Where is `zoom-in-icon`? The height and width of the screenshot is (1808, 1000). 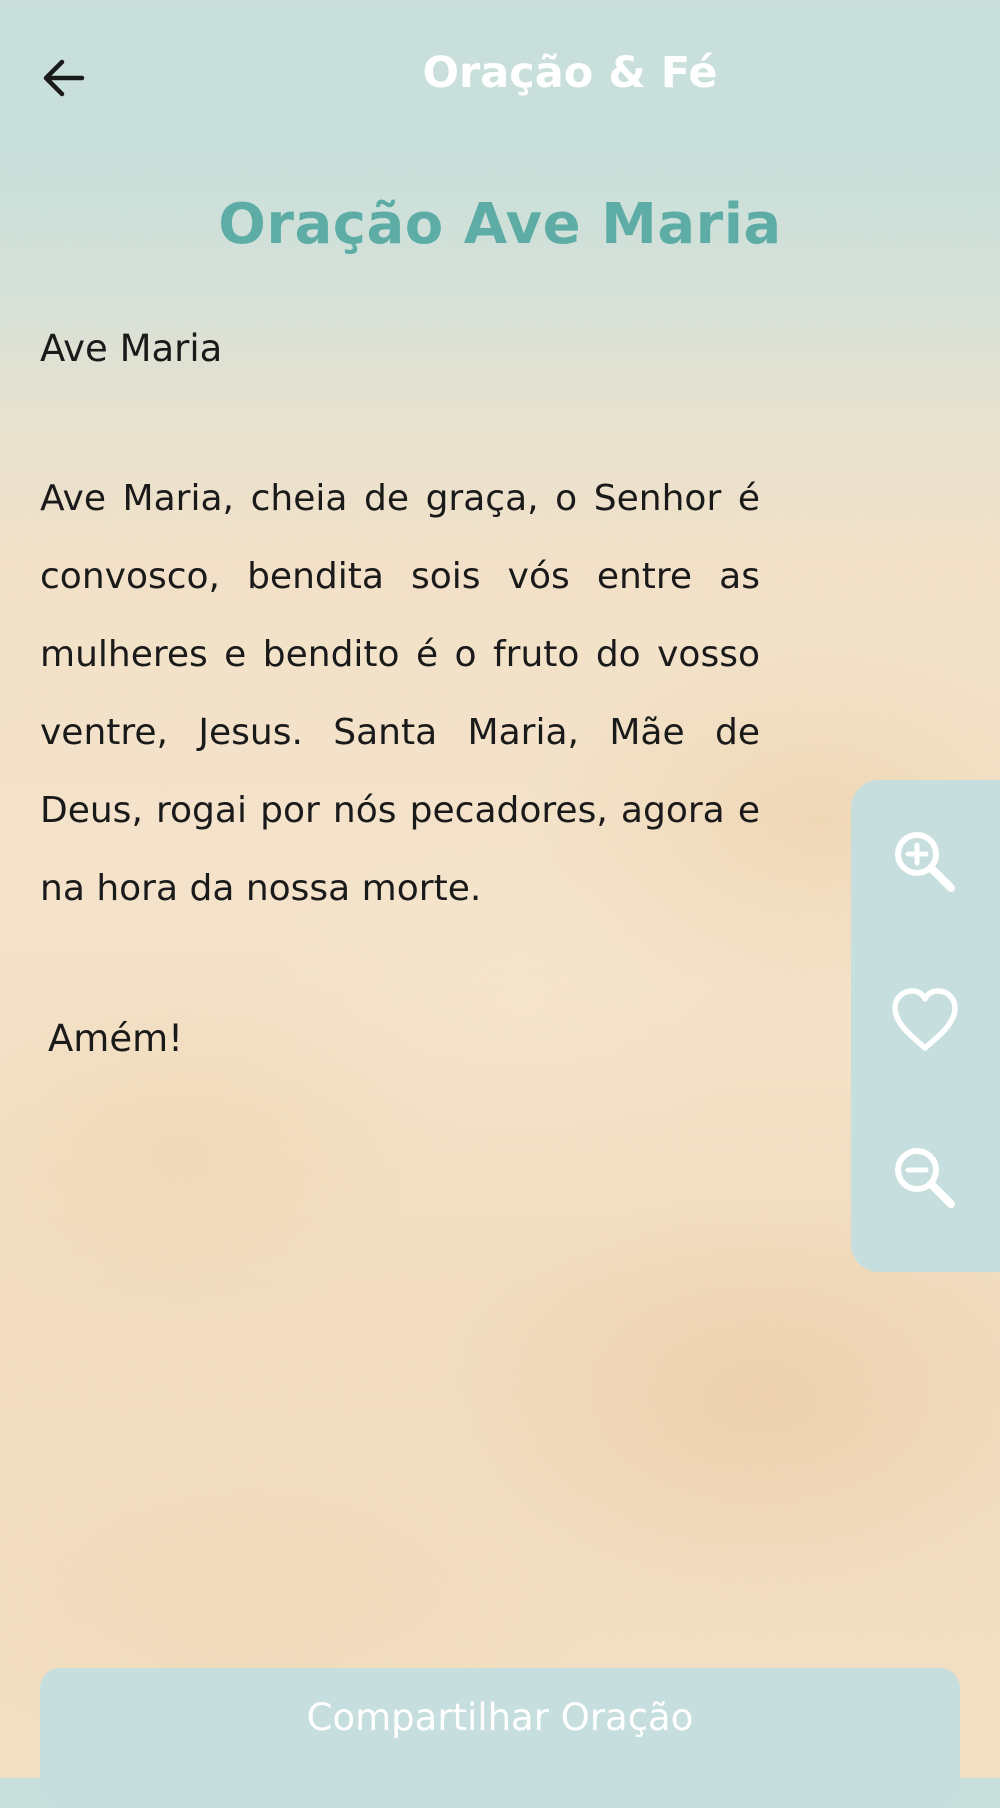
zoom-in-icon is located at coordinates (925, 862).